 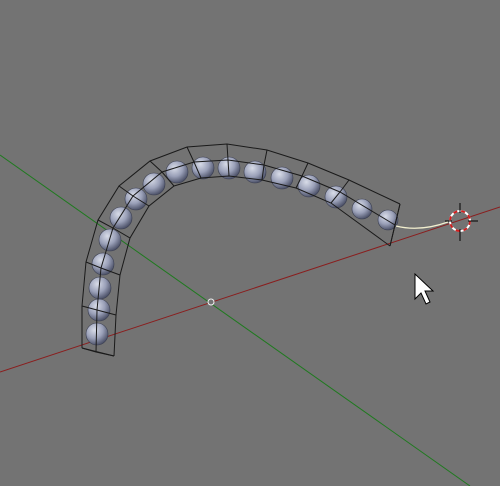 What do you see at coordinates (461, 222) in the screenshot?
I see `3d-cursor-icon` at bounding box center [461, 222].